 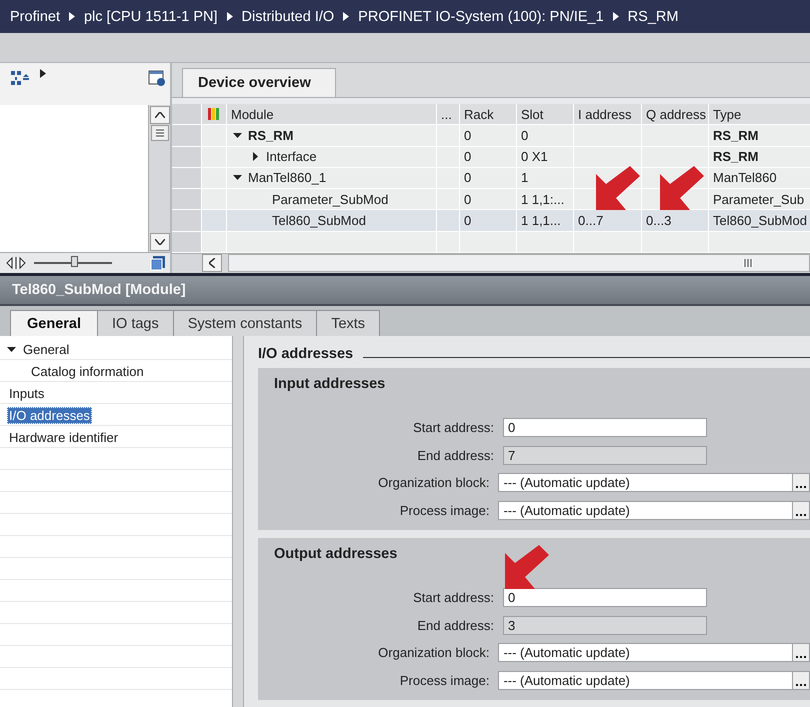 What do you see at coordinates (491, 221) in the screenshot?
I see `table-row: Tel860_SubMod 0 1 1,1... 0...7 0...3 Tel860_SubMod` at bounding box center [491, 221].